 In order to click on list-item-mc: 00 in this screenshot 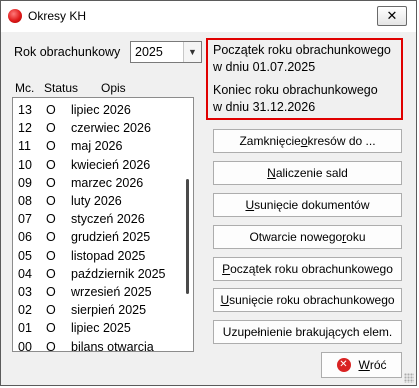, I will do `click(25, 345)`.